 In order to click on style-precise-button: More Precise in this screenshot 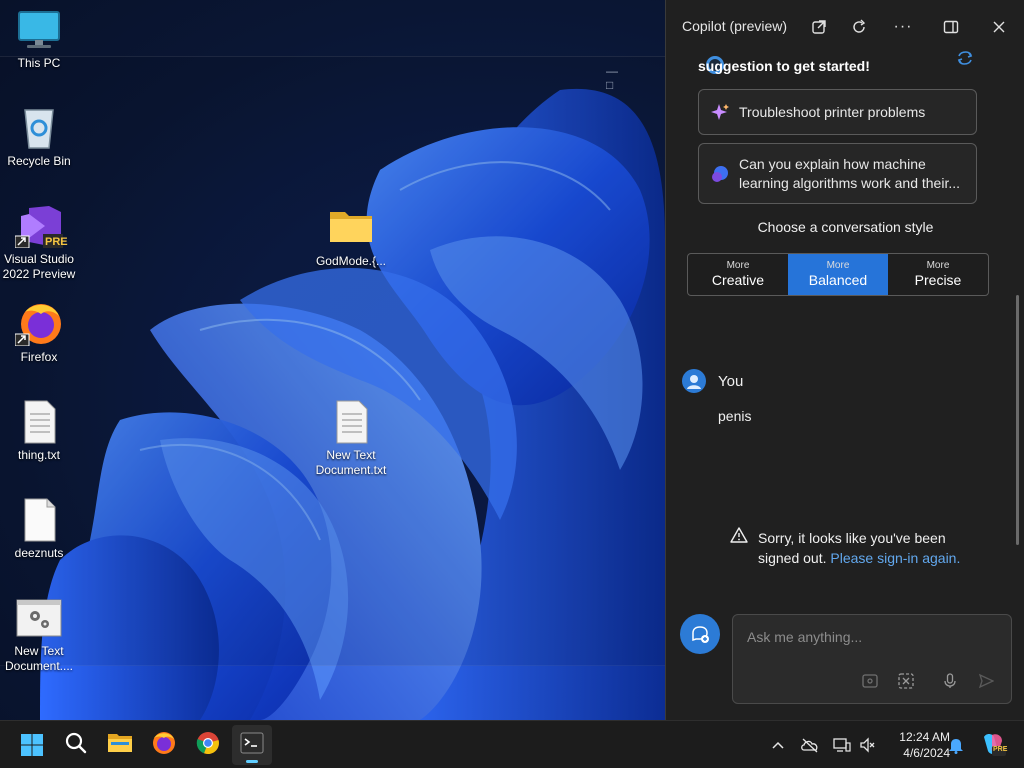, I will do `click(938, 274)`.